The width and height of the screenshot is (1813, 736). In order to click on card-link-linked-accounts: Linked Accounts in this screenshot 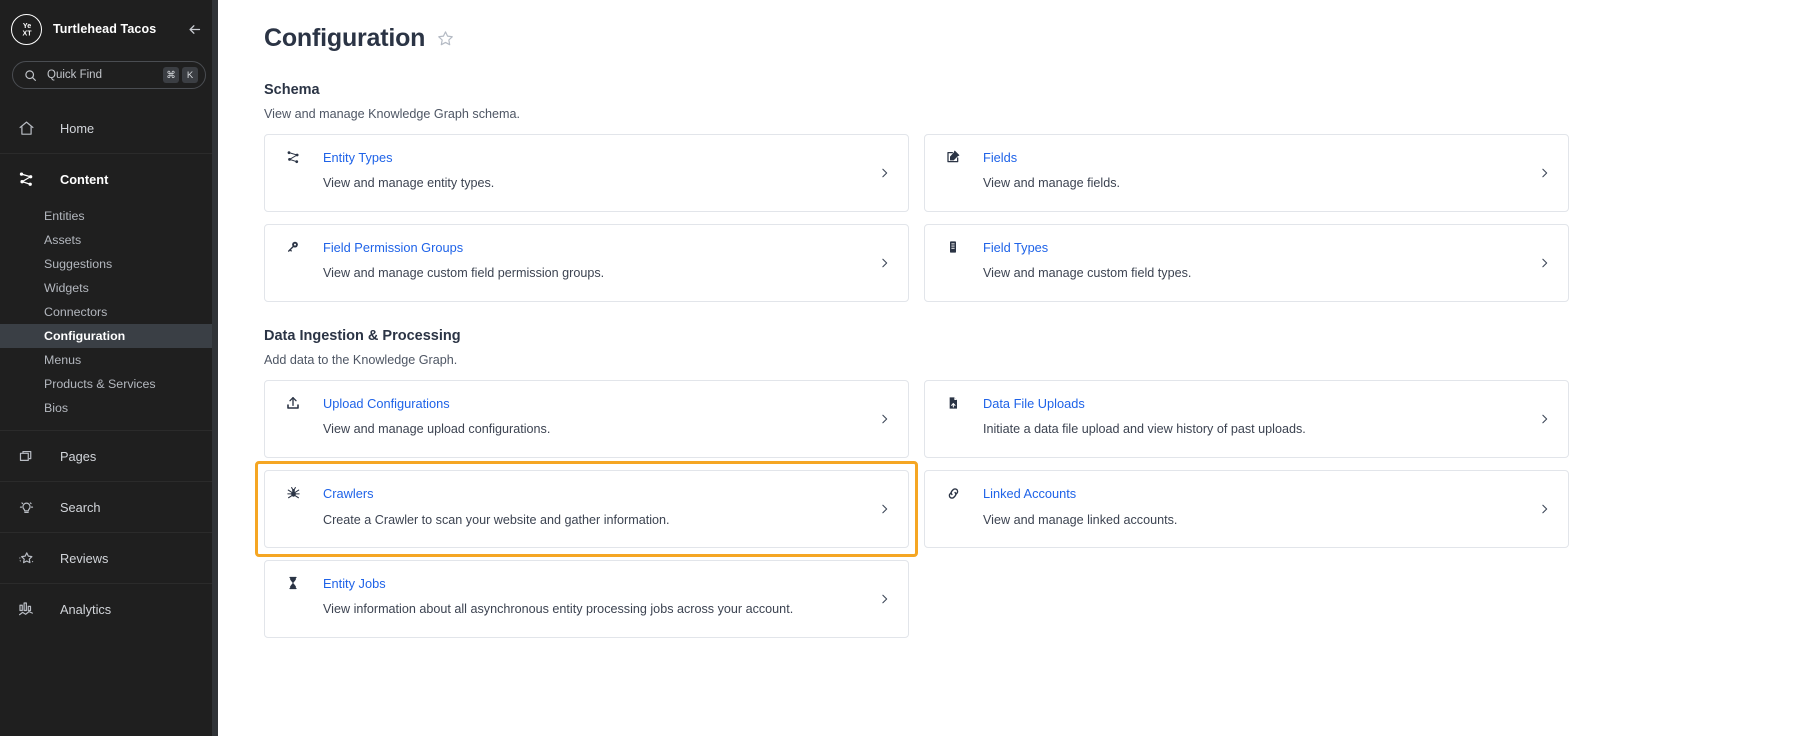, I will do `click(1029, 493)`.